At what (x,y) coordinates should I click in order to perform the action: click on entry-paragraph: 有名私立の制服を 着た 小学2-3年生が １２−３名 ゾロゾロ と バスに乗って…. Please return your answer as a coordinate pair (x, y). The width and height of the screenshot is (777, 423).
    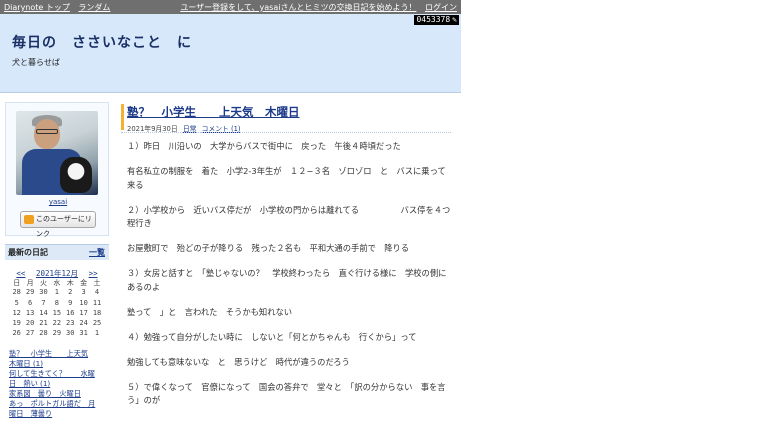
    Looking at the image, I should click on (286, 178).